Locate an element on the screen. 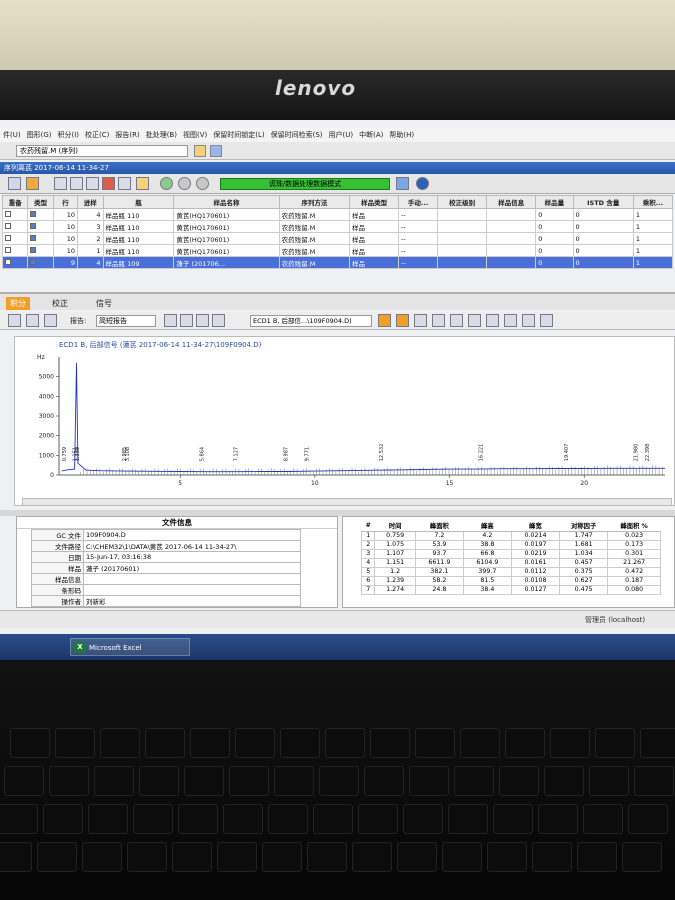 Image resolution: width=675 pixels, height=900 pixels. folder-icon is located at coordinates (142, 183).